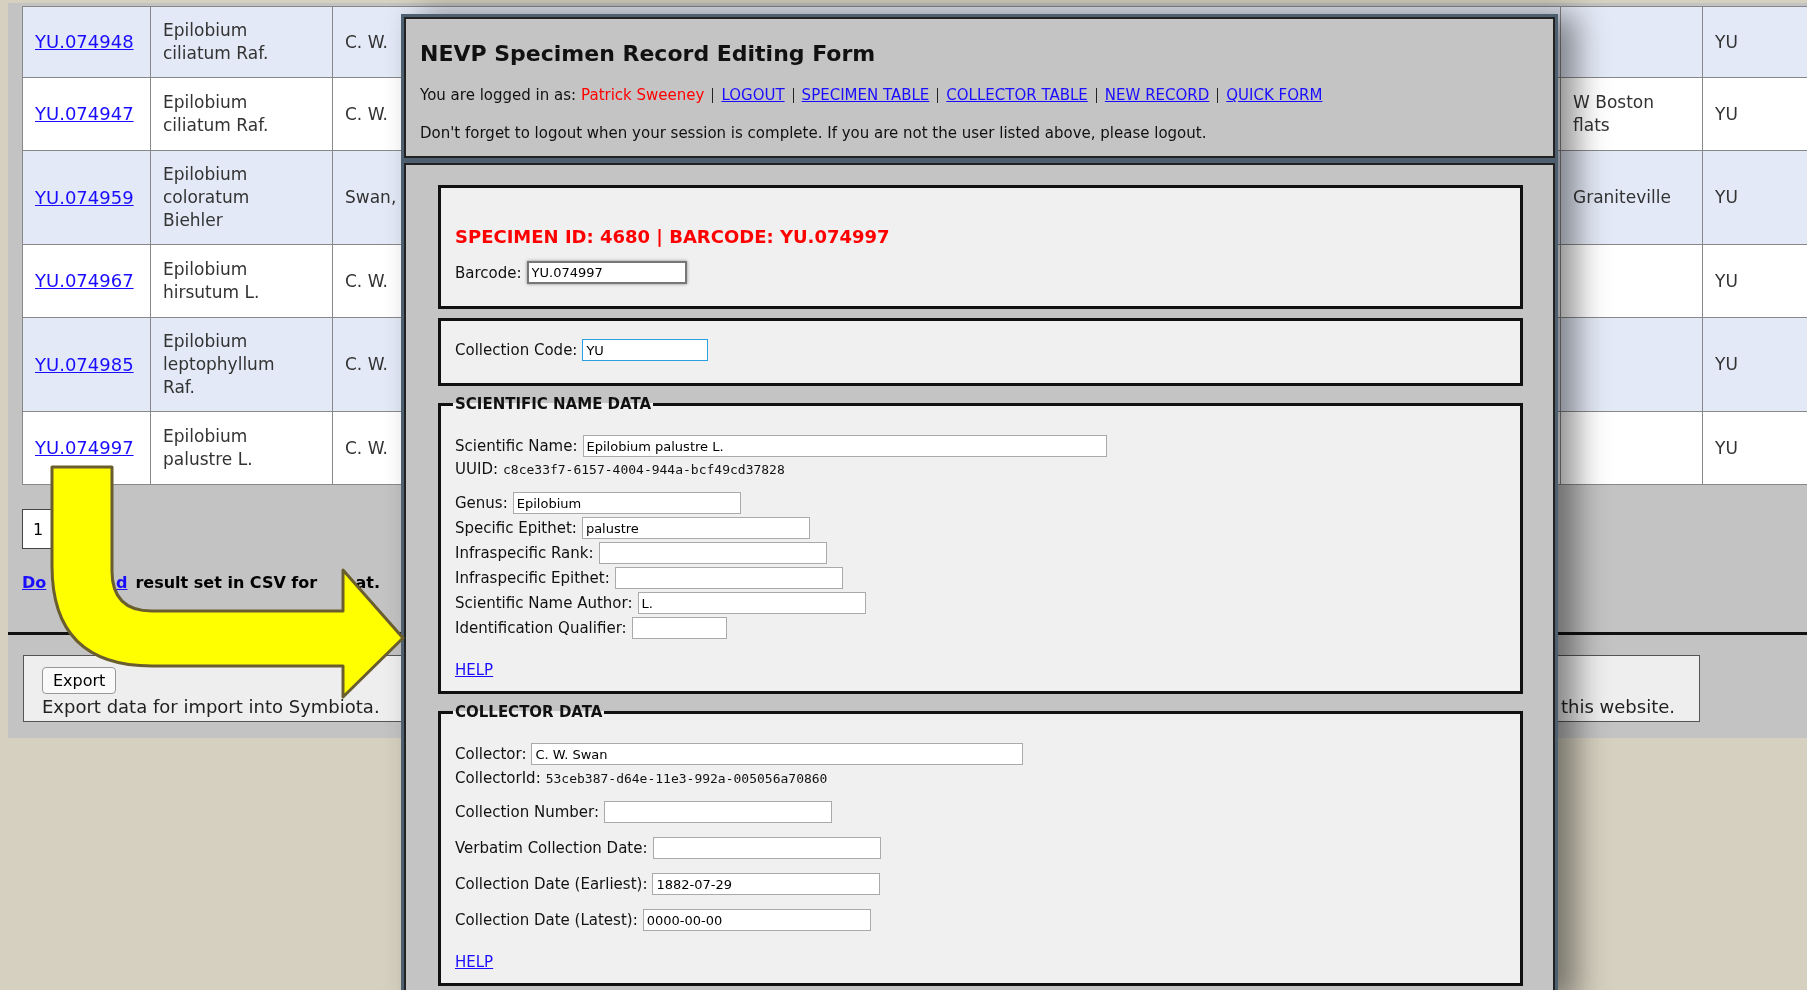 The image size is (1807, 990). What do you see at coordinates (491, 754) in the screenshot?
I see `field-label: Collector:` at bounding box center [491, 754].